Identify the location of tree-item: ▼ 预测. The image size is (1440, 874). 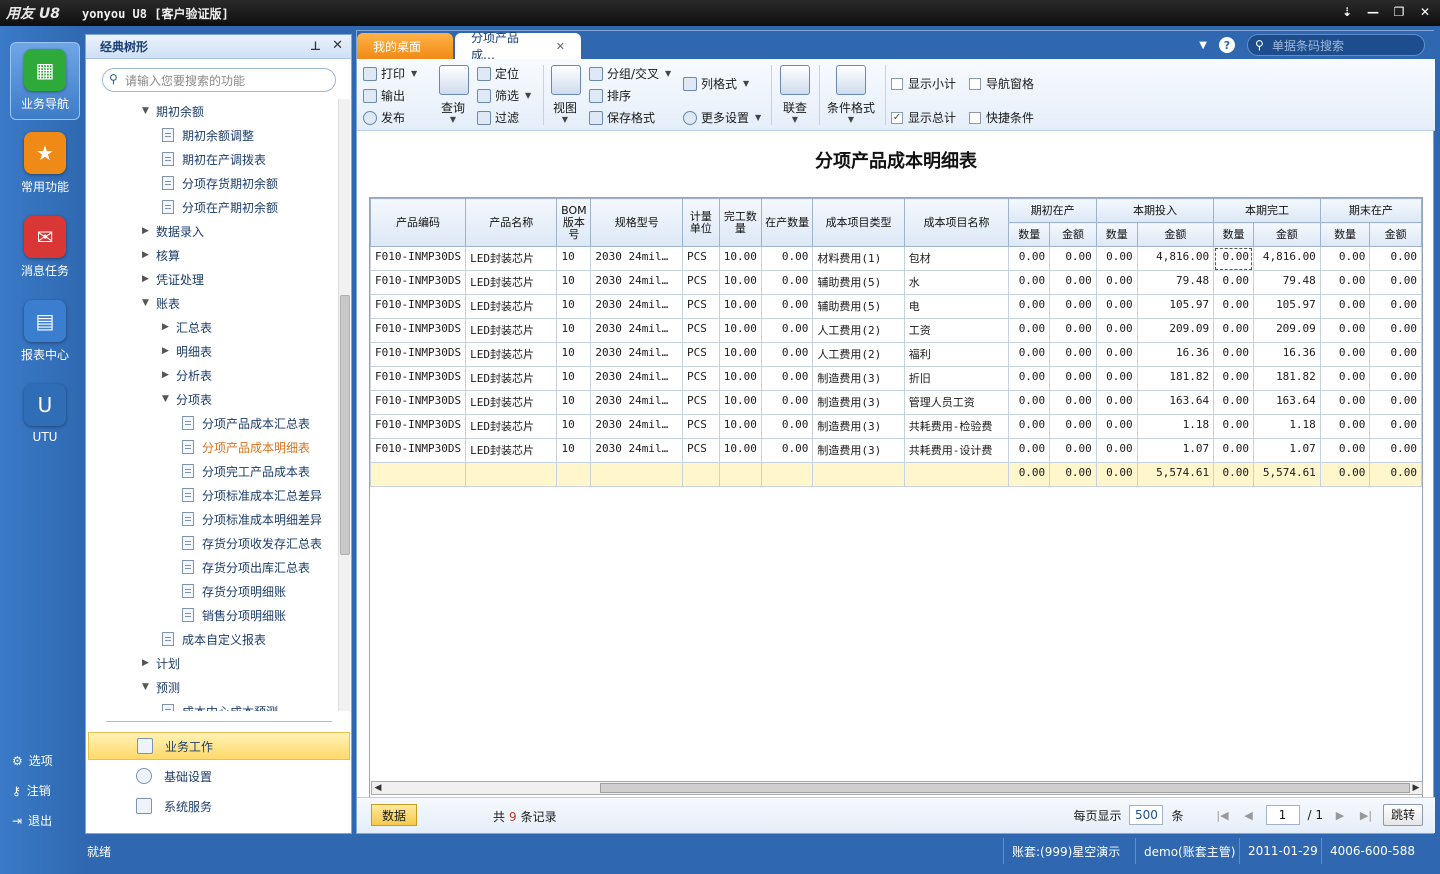
(161, 687).